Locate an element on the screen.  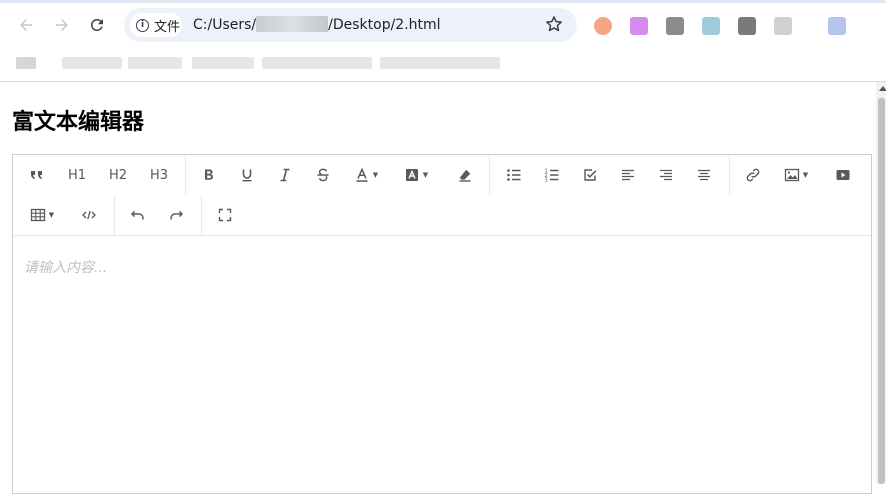
align-right-button is located at coordinates (666, 175).